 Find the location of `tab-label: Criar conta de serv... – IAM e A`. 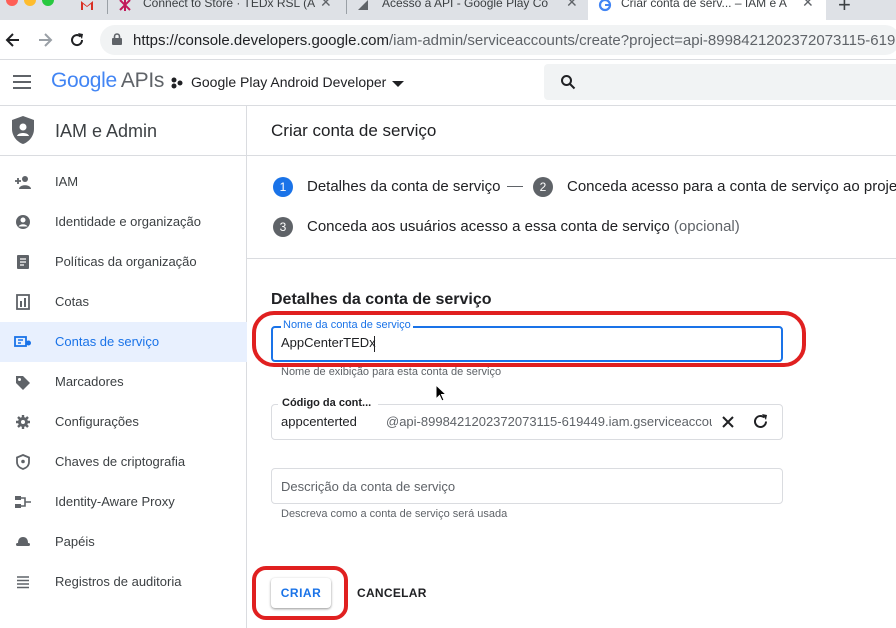

tab-label: Criar conta de serv... – IAM e A is located at coordinates (704, 5).